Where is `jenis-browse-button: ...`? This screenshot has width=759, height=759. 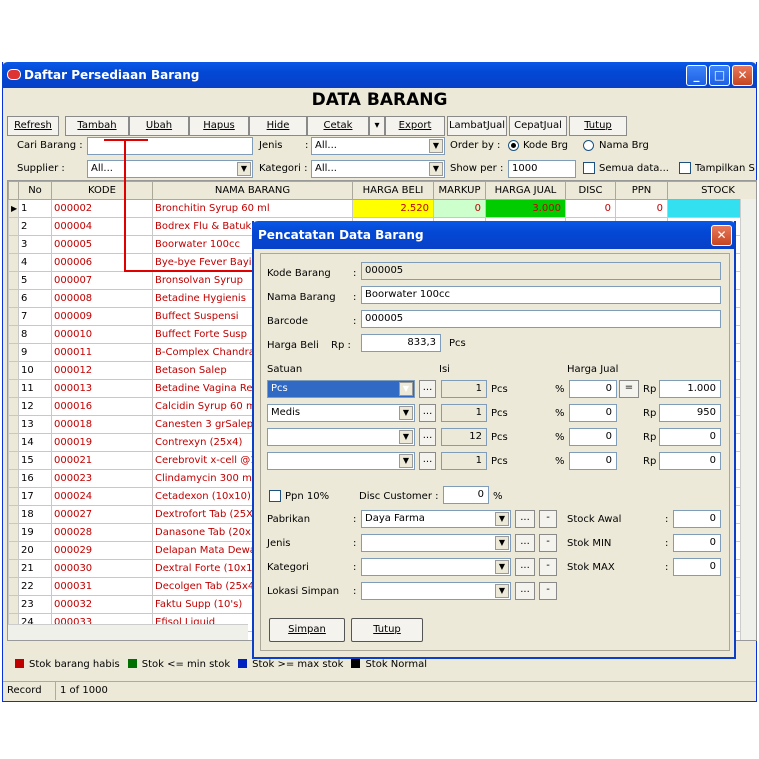 jenis-browse-button: ... is located at coordinates (525, 543).